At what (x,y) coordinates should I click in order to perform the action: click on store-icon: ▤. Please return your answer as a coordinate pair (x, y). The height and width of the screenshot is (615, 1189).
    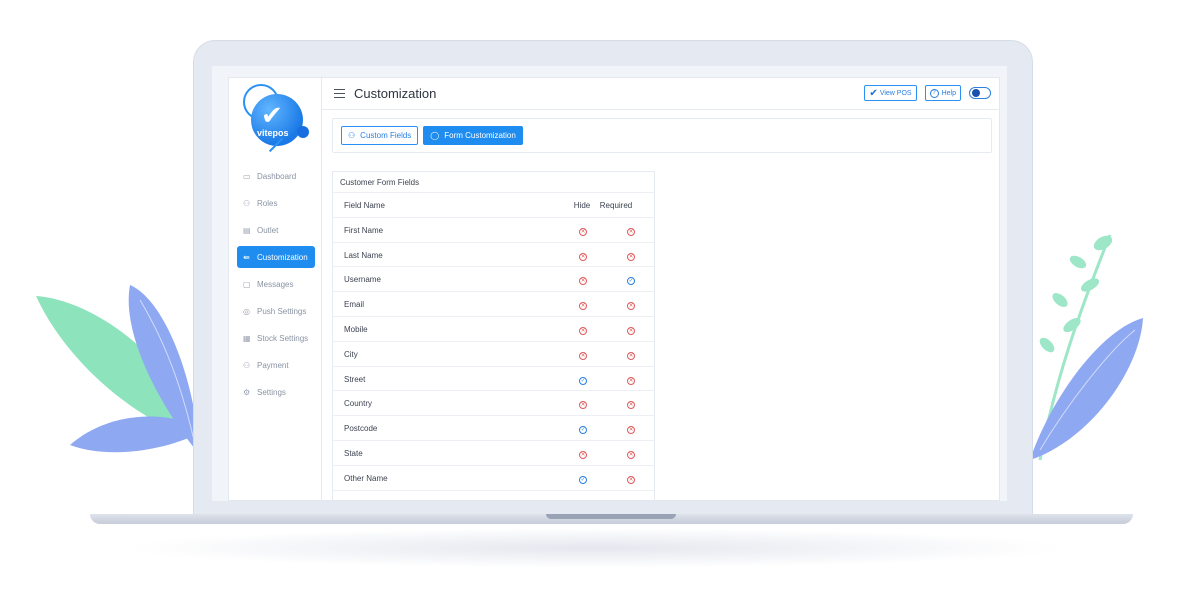
    Looking at the image, I should click on (247, 230).